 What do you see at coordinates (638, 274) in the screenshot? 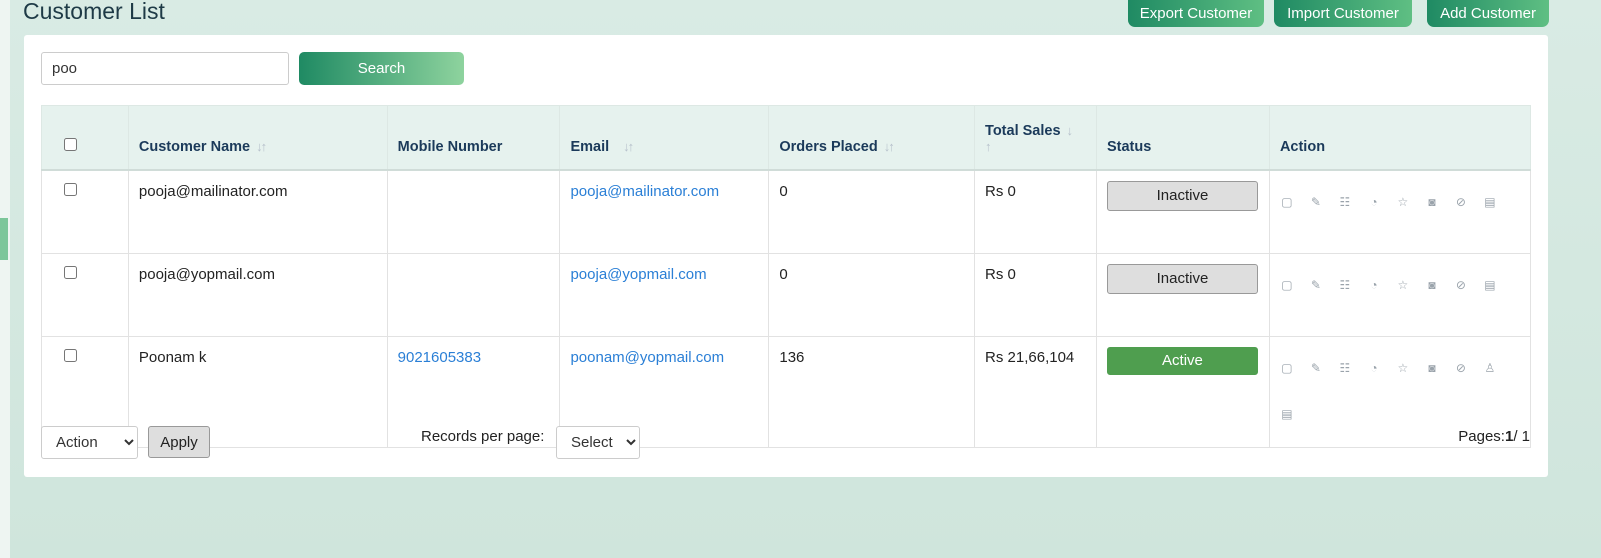
I see `email-link: pooja@yopmail.com` at bounding box center [638, 274].